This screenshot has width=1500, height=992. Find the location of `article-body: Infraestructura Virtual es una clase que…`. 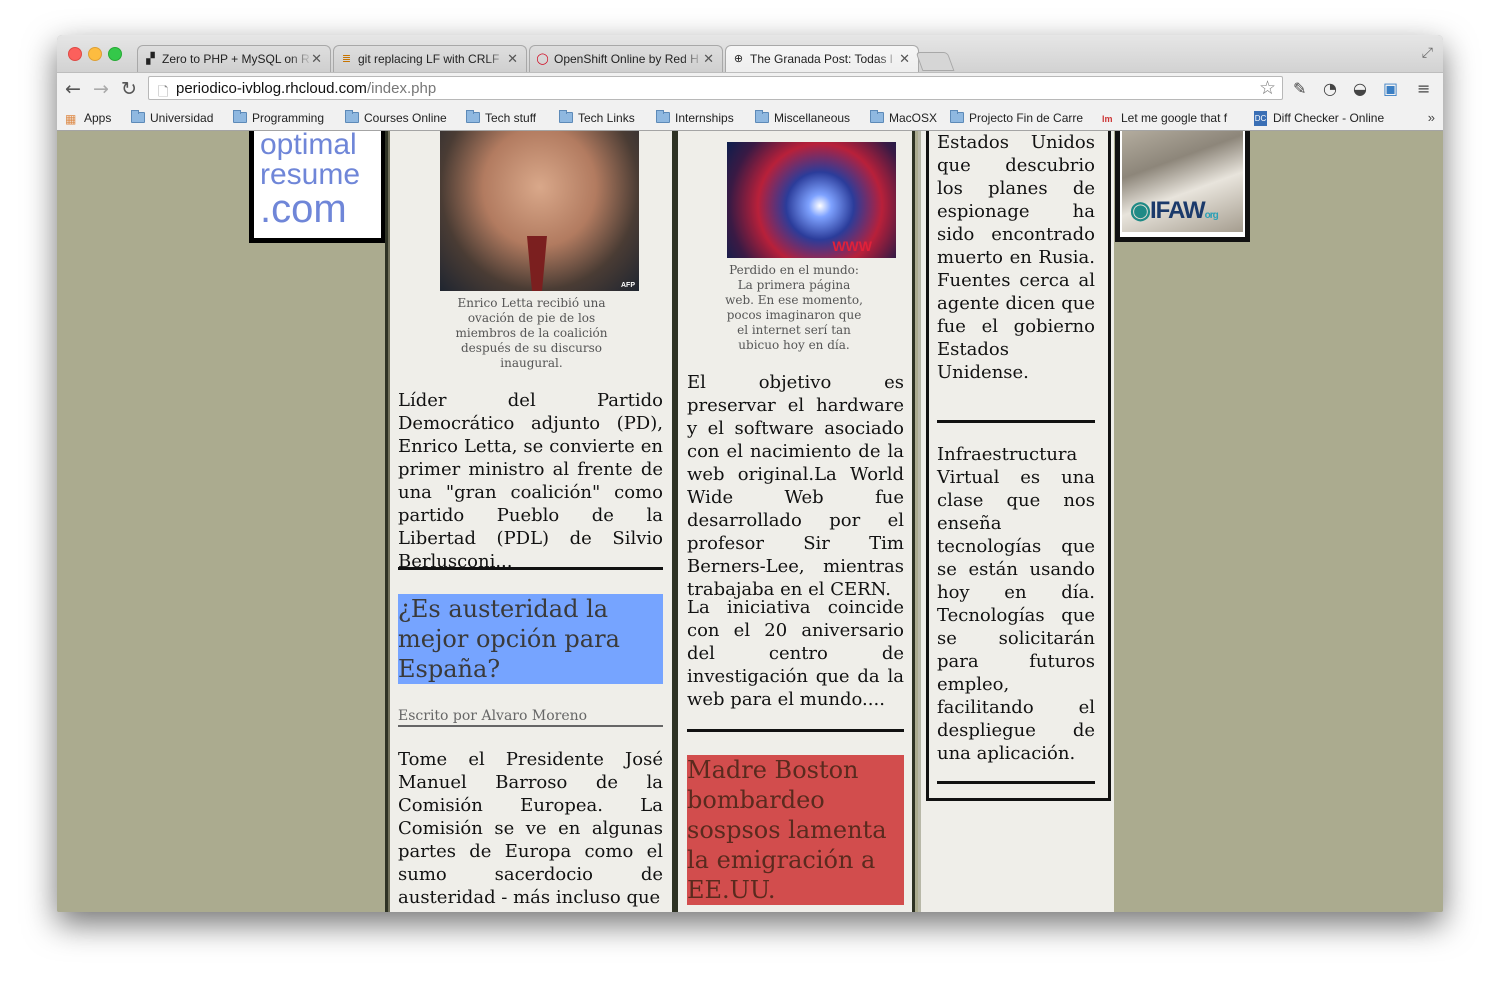

article-body: Infraestructura Virtual es una clase que… is located at coordinates (1016, 604).